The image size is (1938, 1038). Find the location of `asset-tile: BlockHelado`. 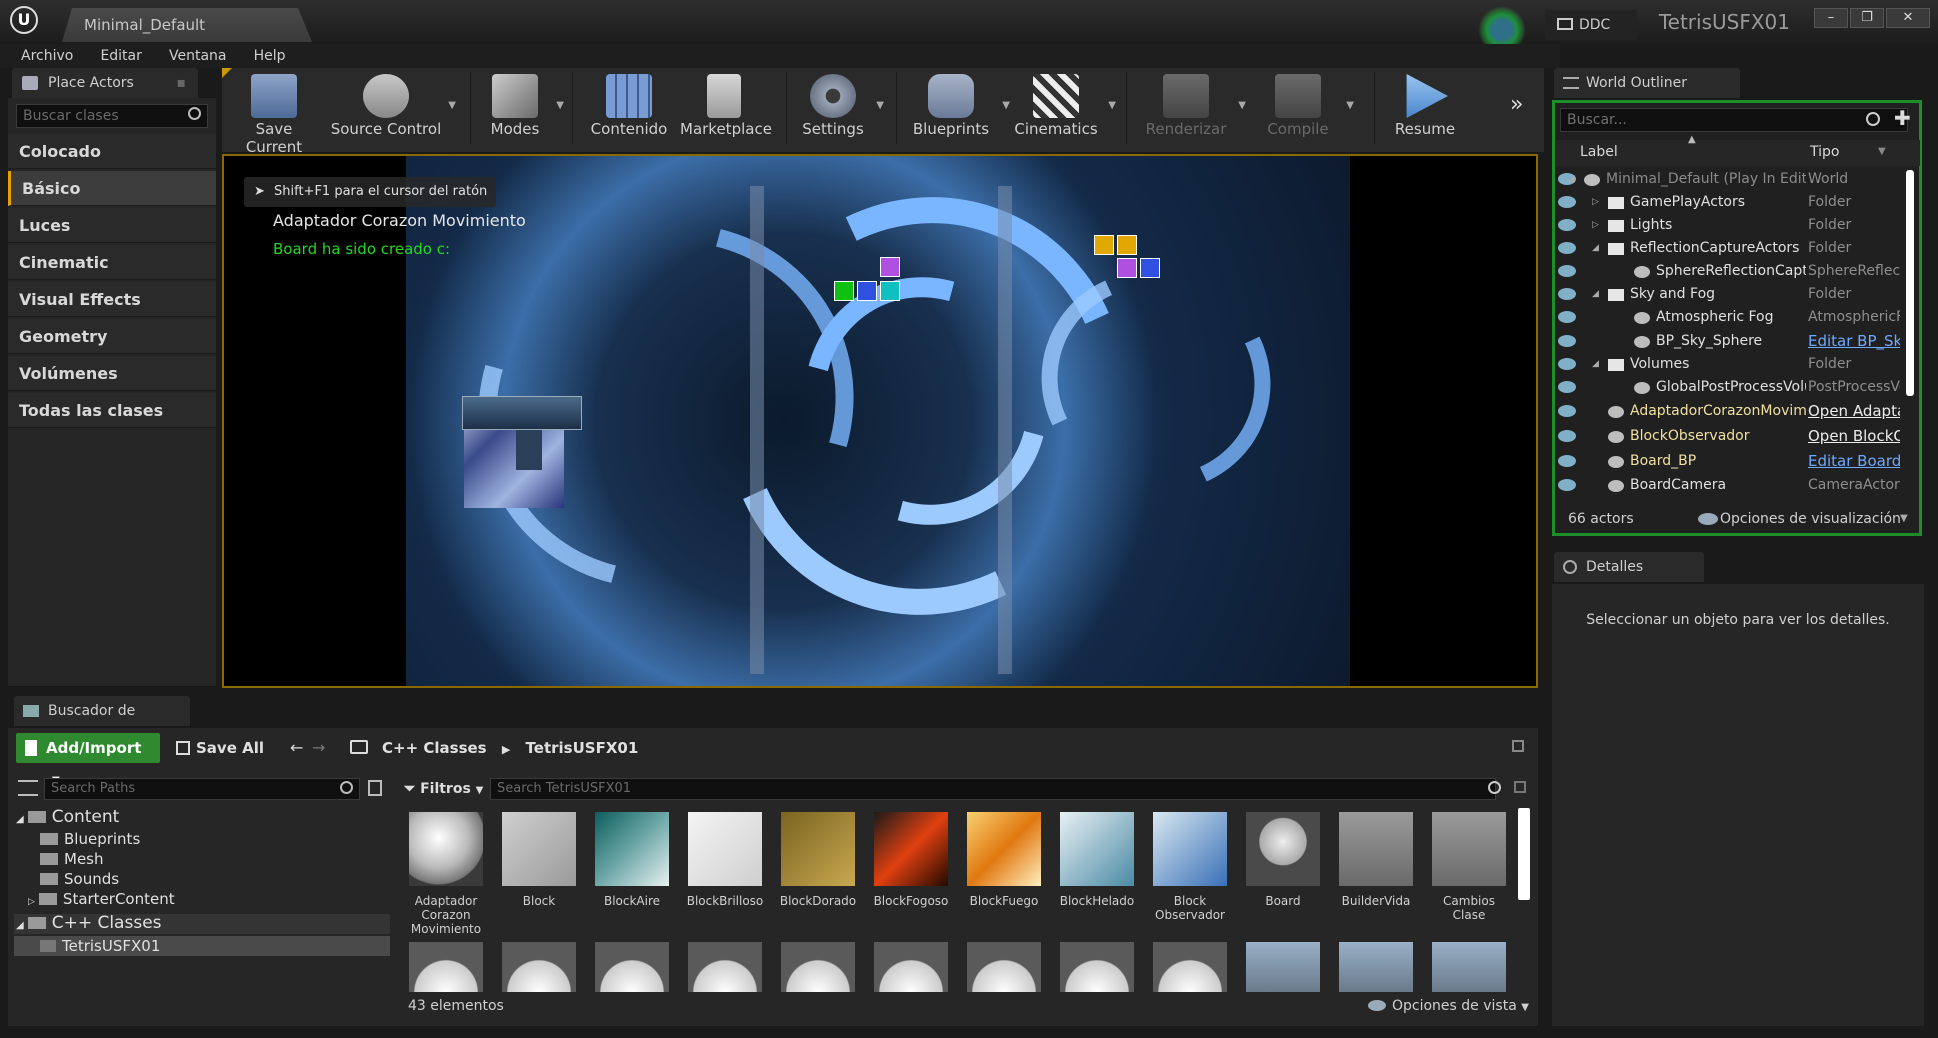

asset-tile: BlockHelado is located at coordinates (1097, 860).